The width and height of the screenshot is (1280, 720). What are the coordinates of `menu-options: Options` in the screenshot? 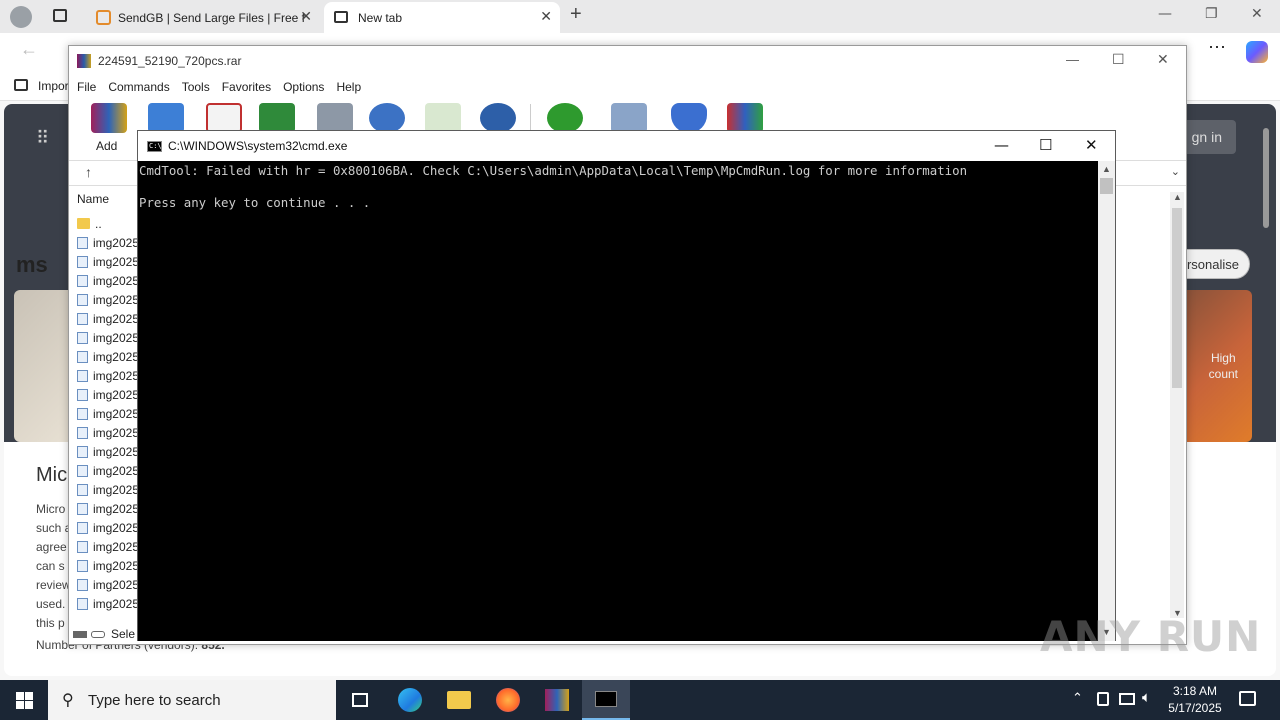 It's located at (303, 87).